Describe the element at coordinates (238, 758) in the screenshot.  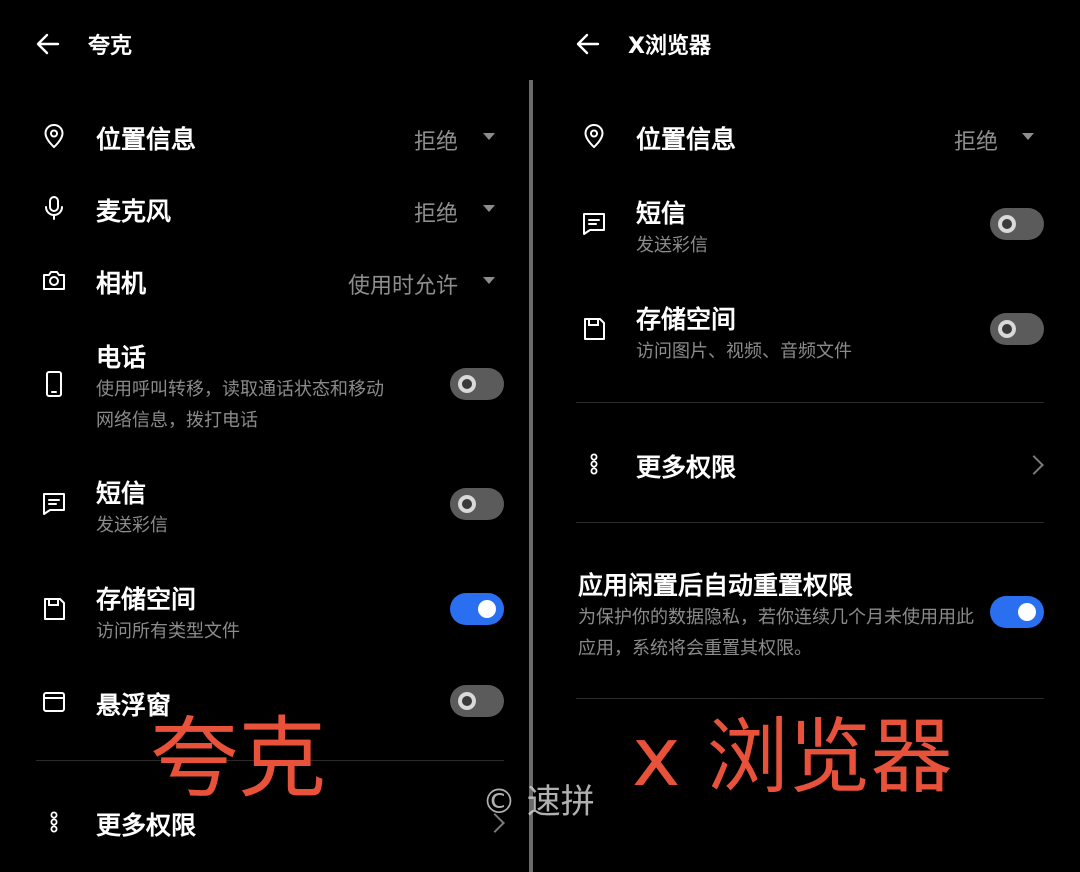
I see `overlay-caption: 夸克` at that location.